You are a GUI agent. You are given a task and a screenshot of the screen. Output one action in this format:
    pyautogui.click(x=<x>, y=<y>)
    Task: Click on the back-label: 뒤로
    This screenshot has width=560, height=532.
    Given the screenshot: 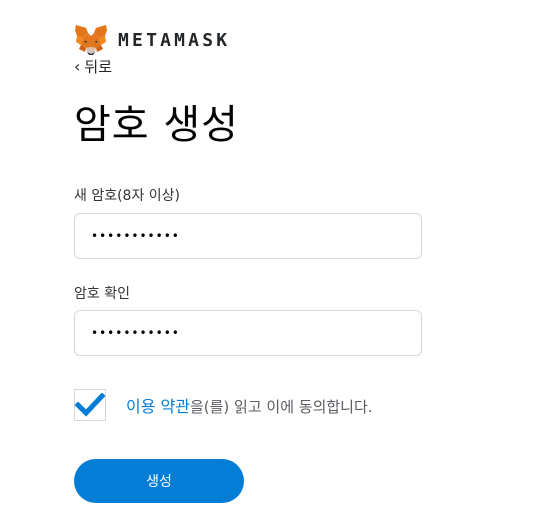 What is the action you would take?
    pyautogui.click(x=98, y=67)
    